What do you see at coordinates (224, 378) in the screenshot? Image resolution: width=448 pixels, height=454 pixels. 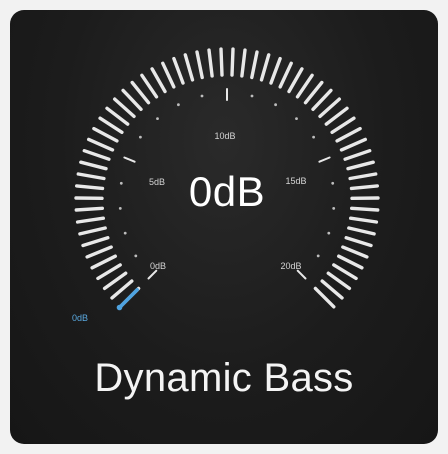 I see `control-title: Dynamic Bass` at bounding box center [224, 378].